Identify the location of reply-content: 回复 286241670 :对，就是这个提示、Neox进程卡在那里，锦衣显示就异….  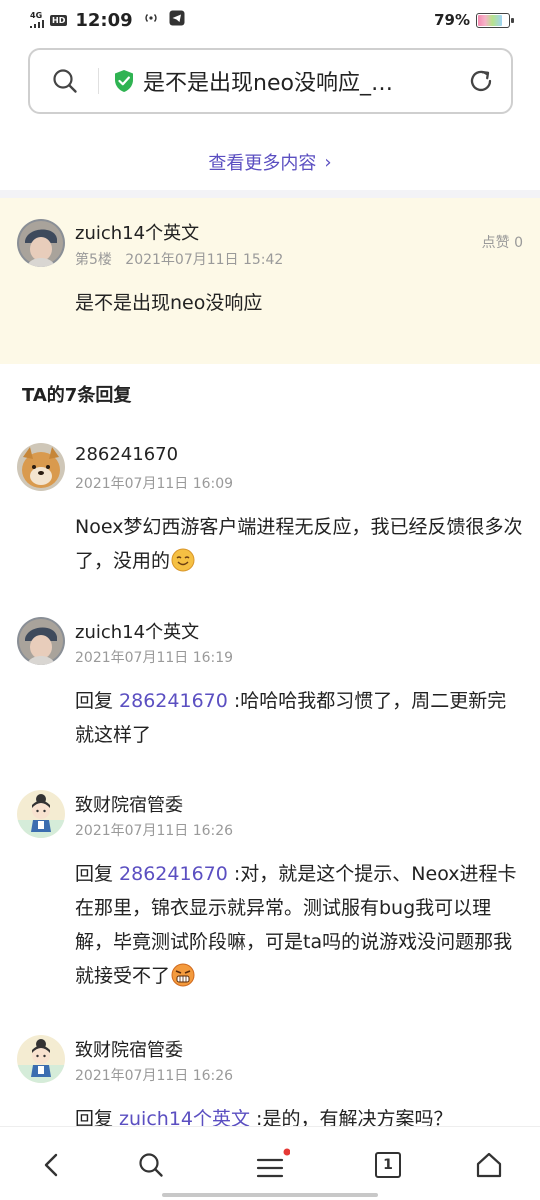
(300, 925).